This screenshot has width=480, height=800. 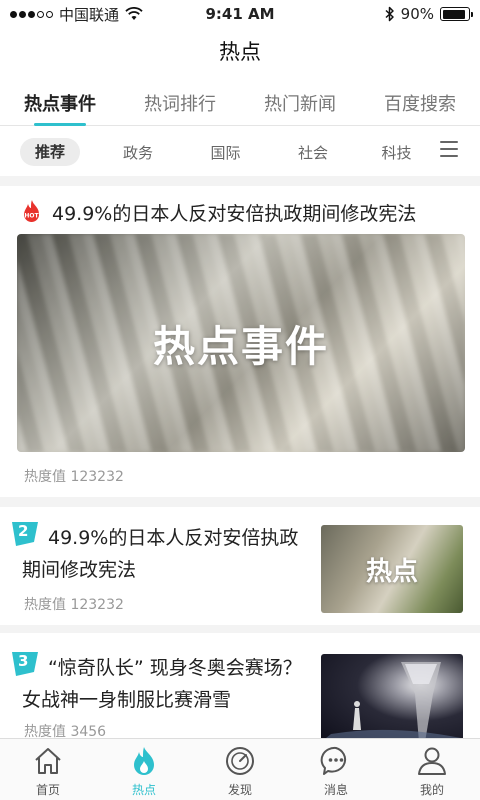 What do you see at coordinates (333, 760) in the screenshot?
I see `message-icon` at bounding box center [333, 760].